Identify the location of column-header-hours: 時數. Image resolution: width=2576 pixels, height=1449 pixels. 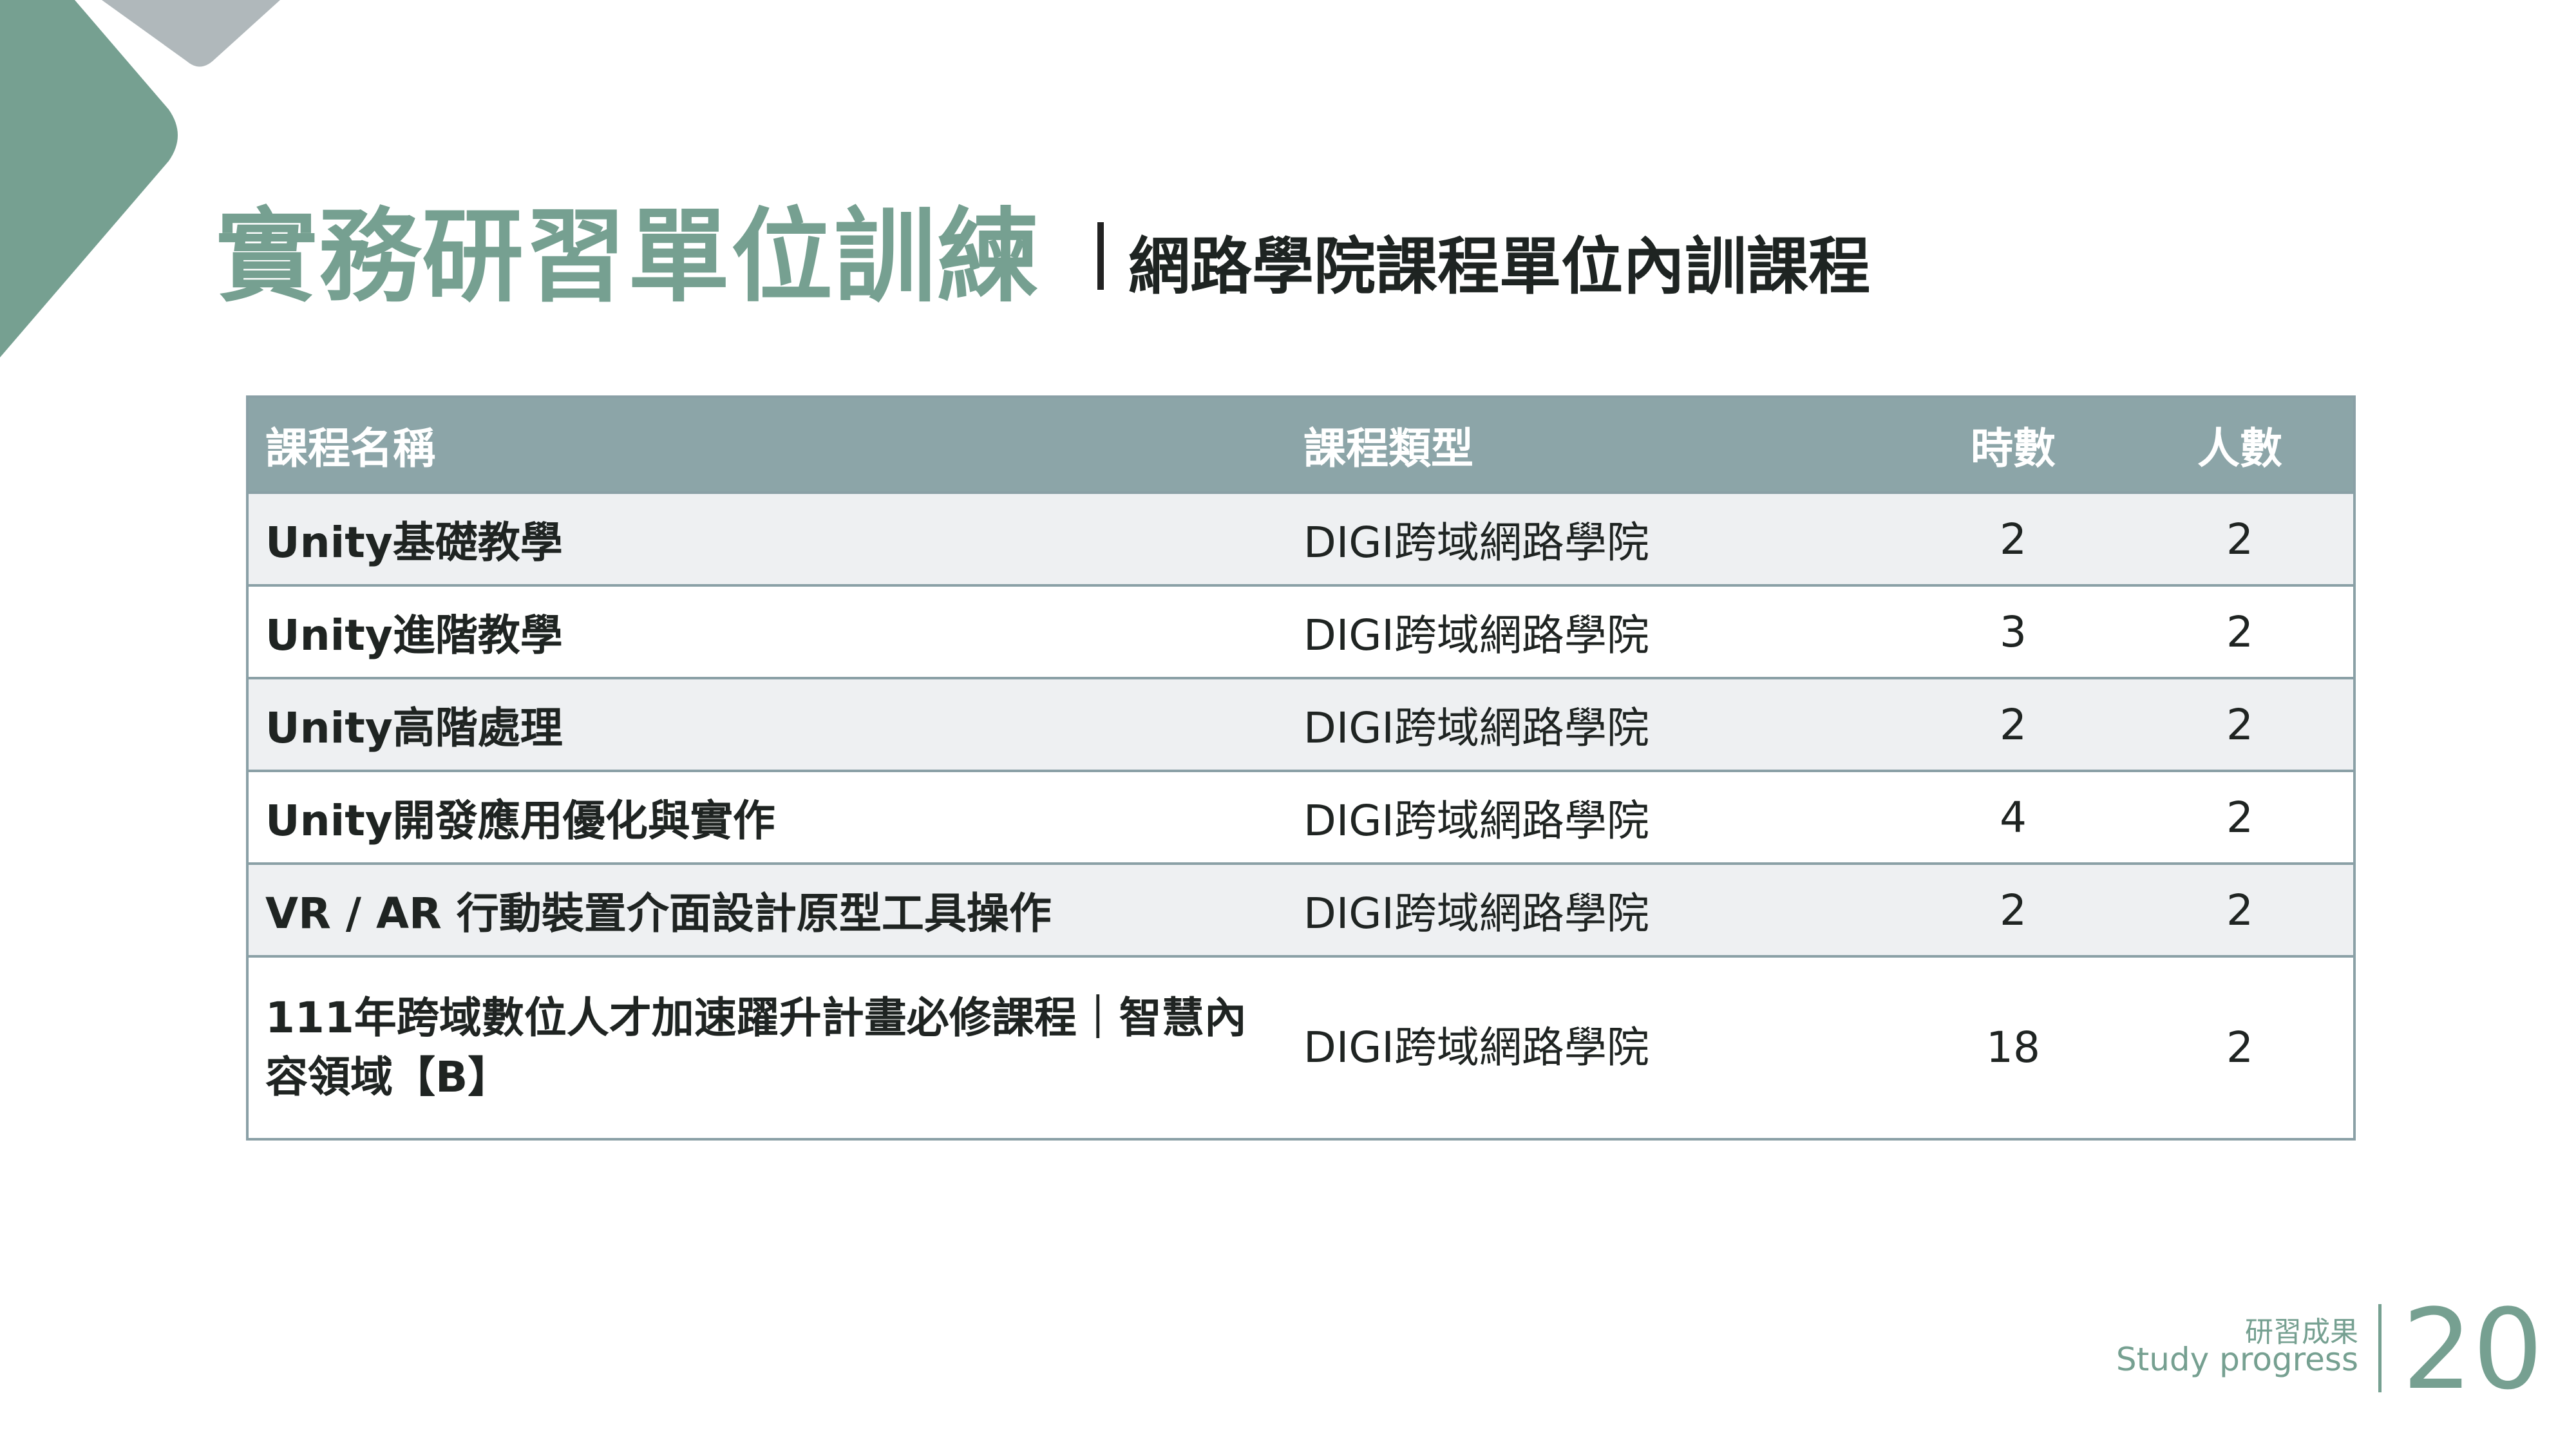
(2013, 445).